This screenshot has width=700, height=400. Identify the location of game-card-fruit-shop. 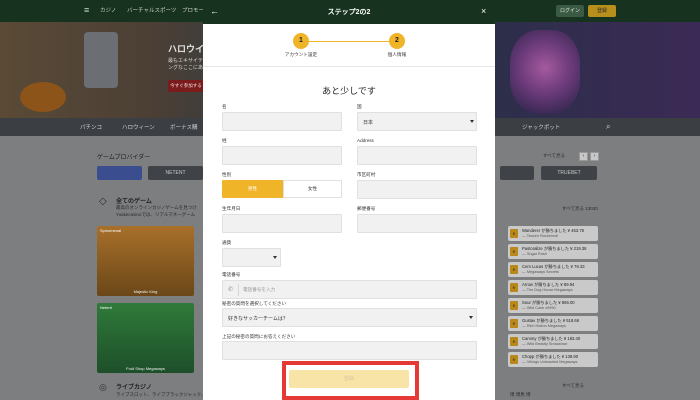
(145, 338).